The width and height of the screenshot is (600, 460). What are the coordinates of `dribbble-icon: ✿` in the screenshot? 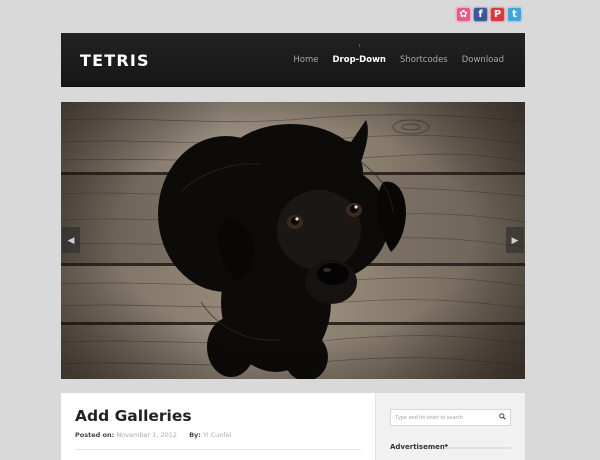 It's located at (463, 14).